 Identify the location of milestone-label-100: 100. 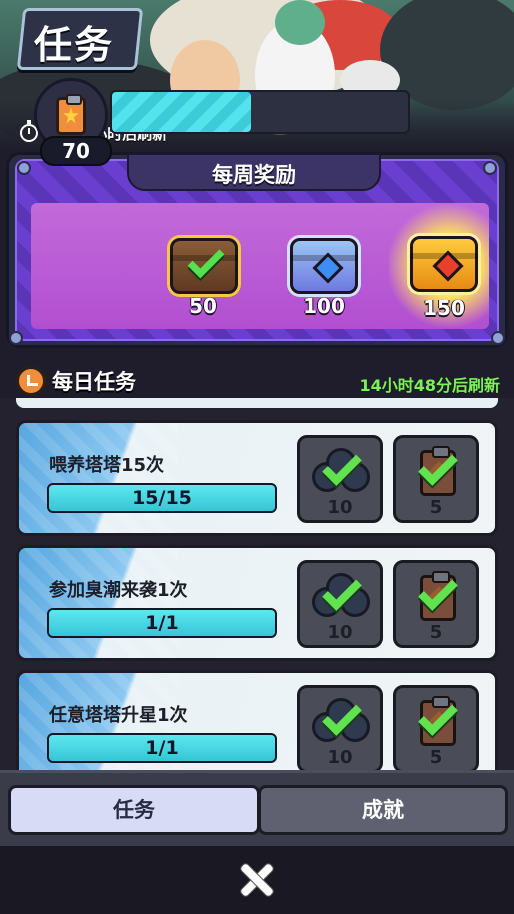
(324, 306).